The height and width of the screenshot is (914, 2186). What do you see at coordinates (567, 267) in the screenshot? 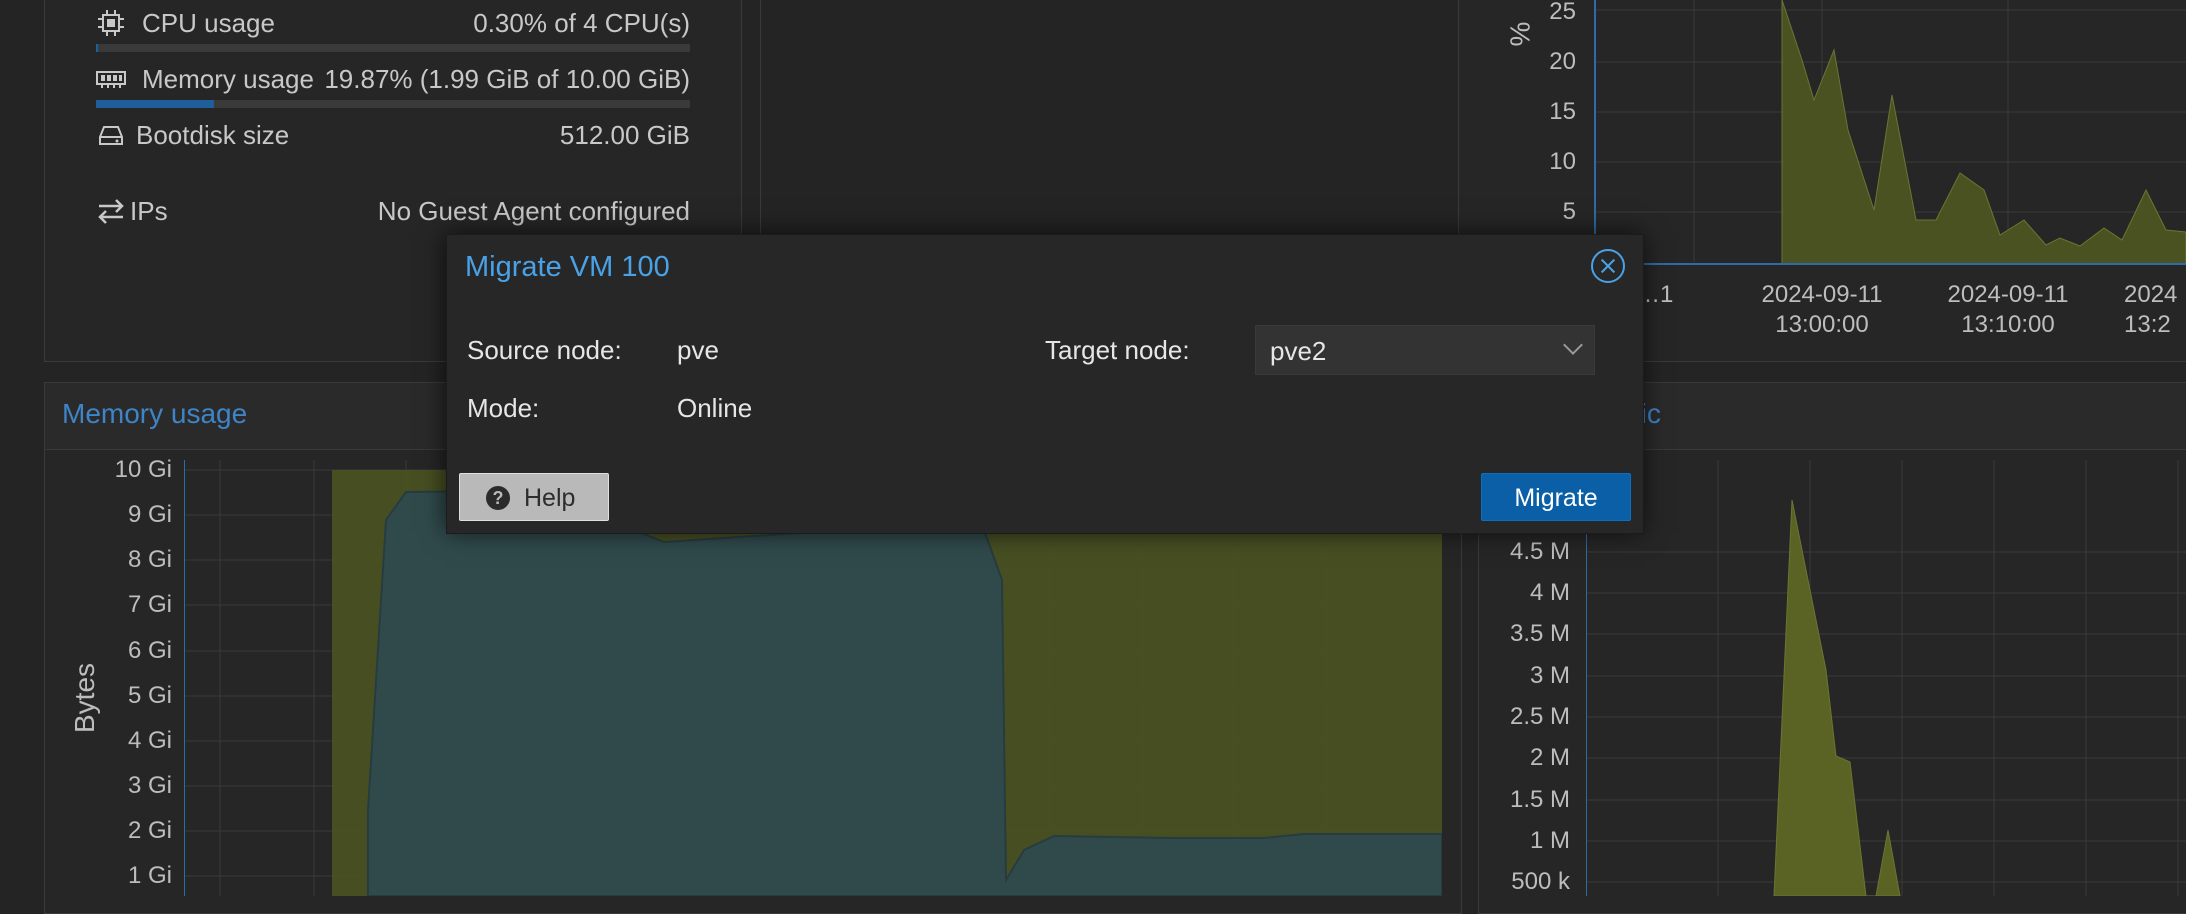
I see `dialog-title: Migrate VM 100` at bounding box center [567, 267].